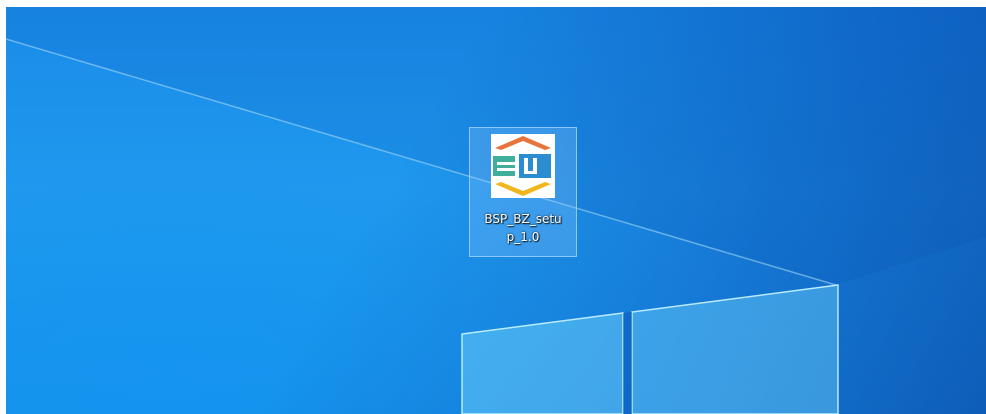 This screenshot has width=986, height=414. Describe the element at coordinates (523, 219) in the screenshot. I see `desktop-icon-label-line1: BSP_BZ_setu` at that location.